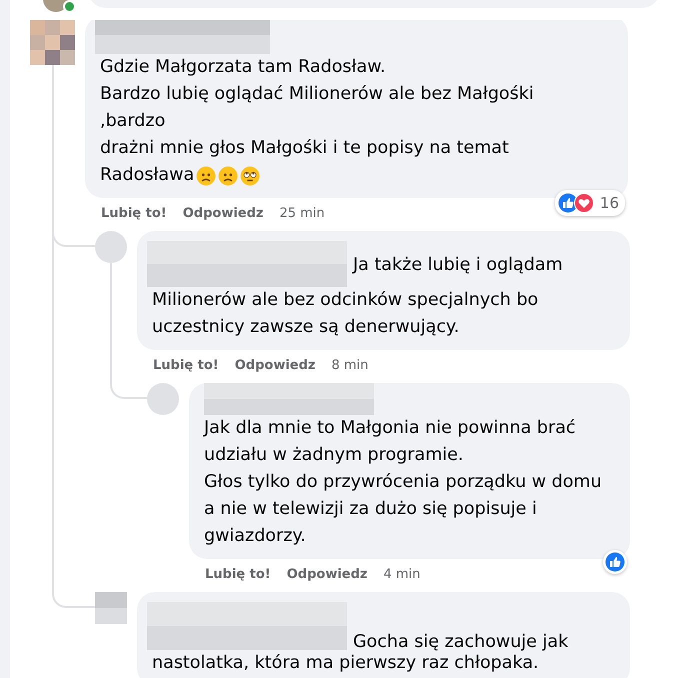 Image resolution: width=686 pixels, height=678 pixels. I want to click on timestamp: 8 min, so click(349, 365).